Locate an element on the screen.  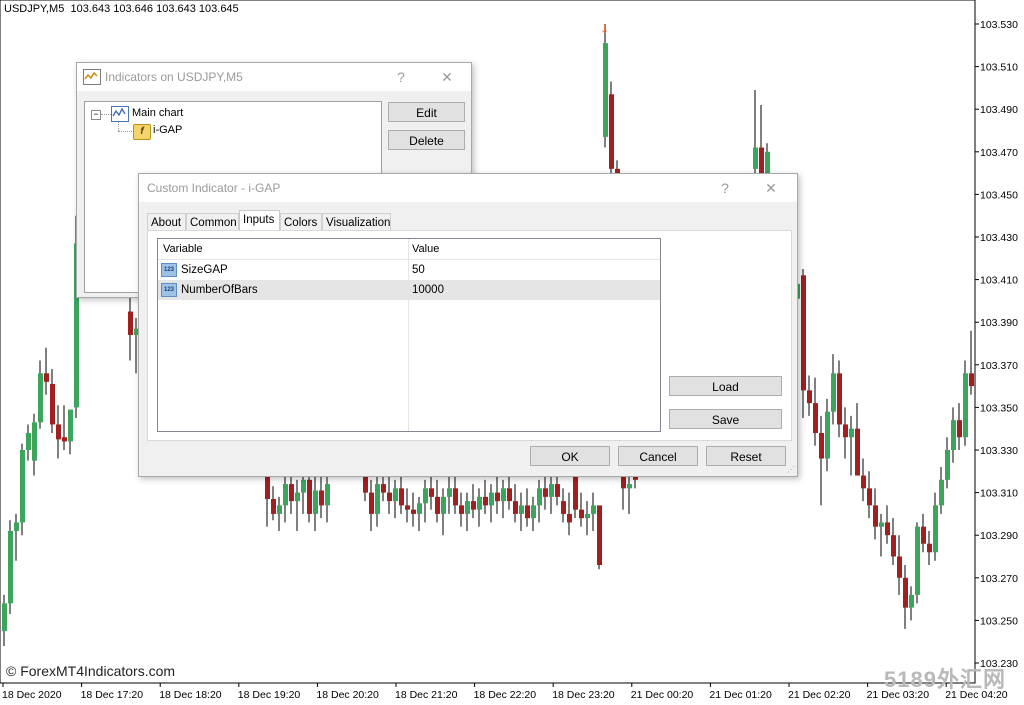
tab-visualization: Visualization is located at coordinates (356, 222).